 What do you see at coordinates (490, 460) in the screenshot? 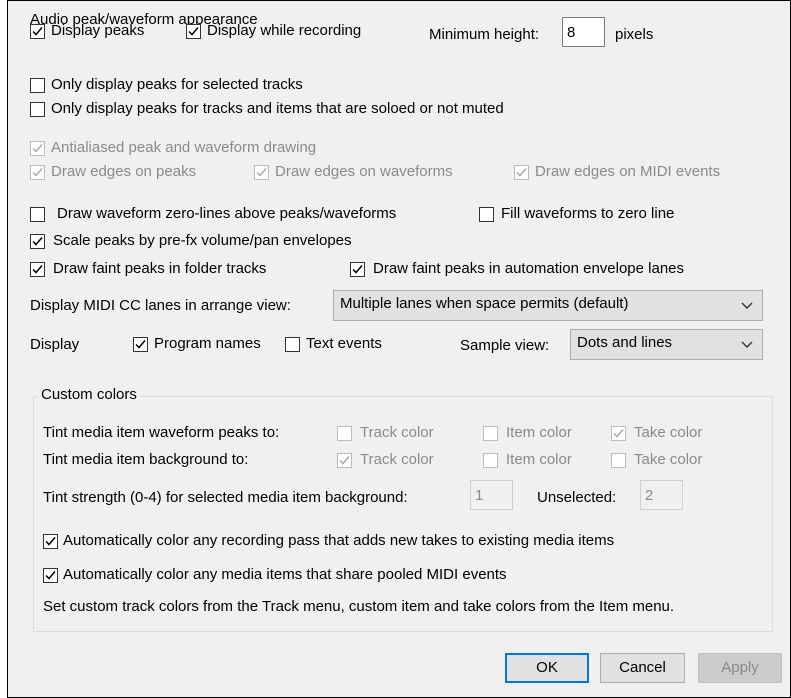
I see `tint-bg-item-checkbox` at bounding box center [490, 460].